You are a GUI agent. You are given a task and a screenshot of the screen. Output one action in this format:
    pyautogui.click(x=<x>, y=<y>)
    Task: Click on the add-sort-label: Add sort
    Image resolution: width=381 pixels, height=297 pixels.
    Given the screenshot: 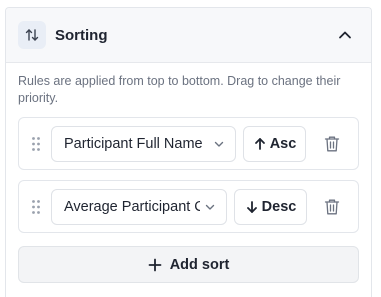 What is the action you would take?
    pyautogui.click(x=199, y=264)
    